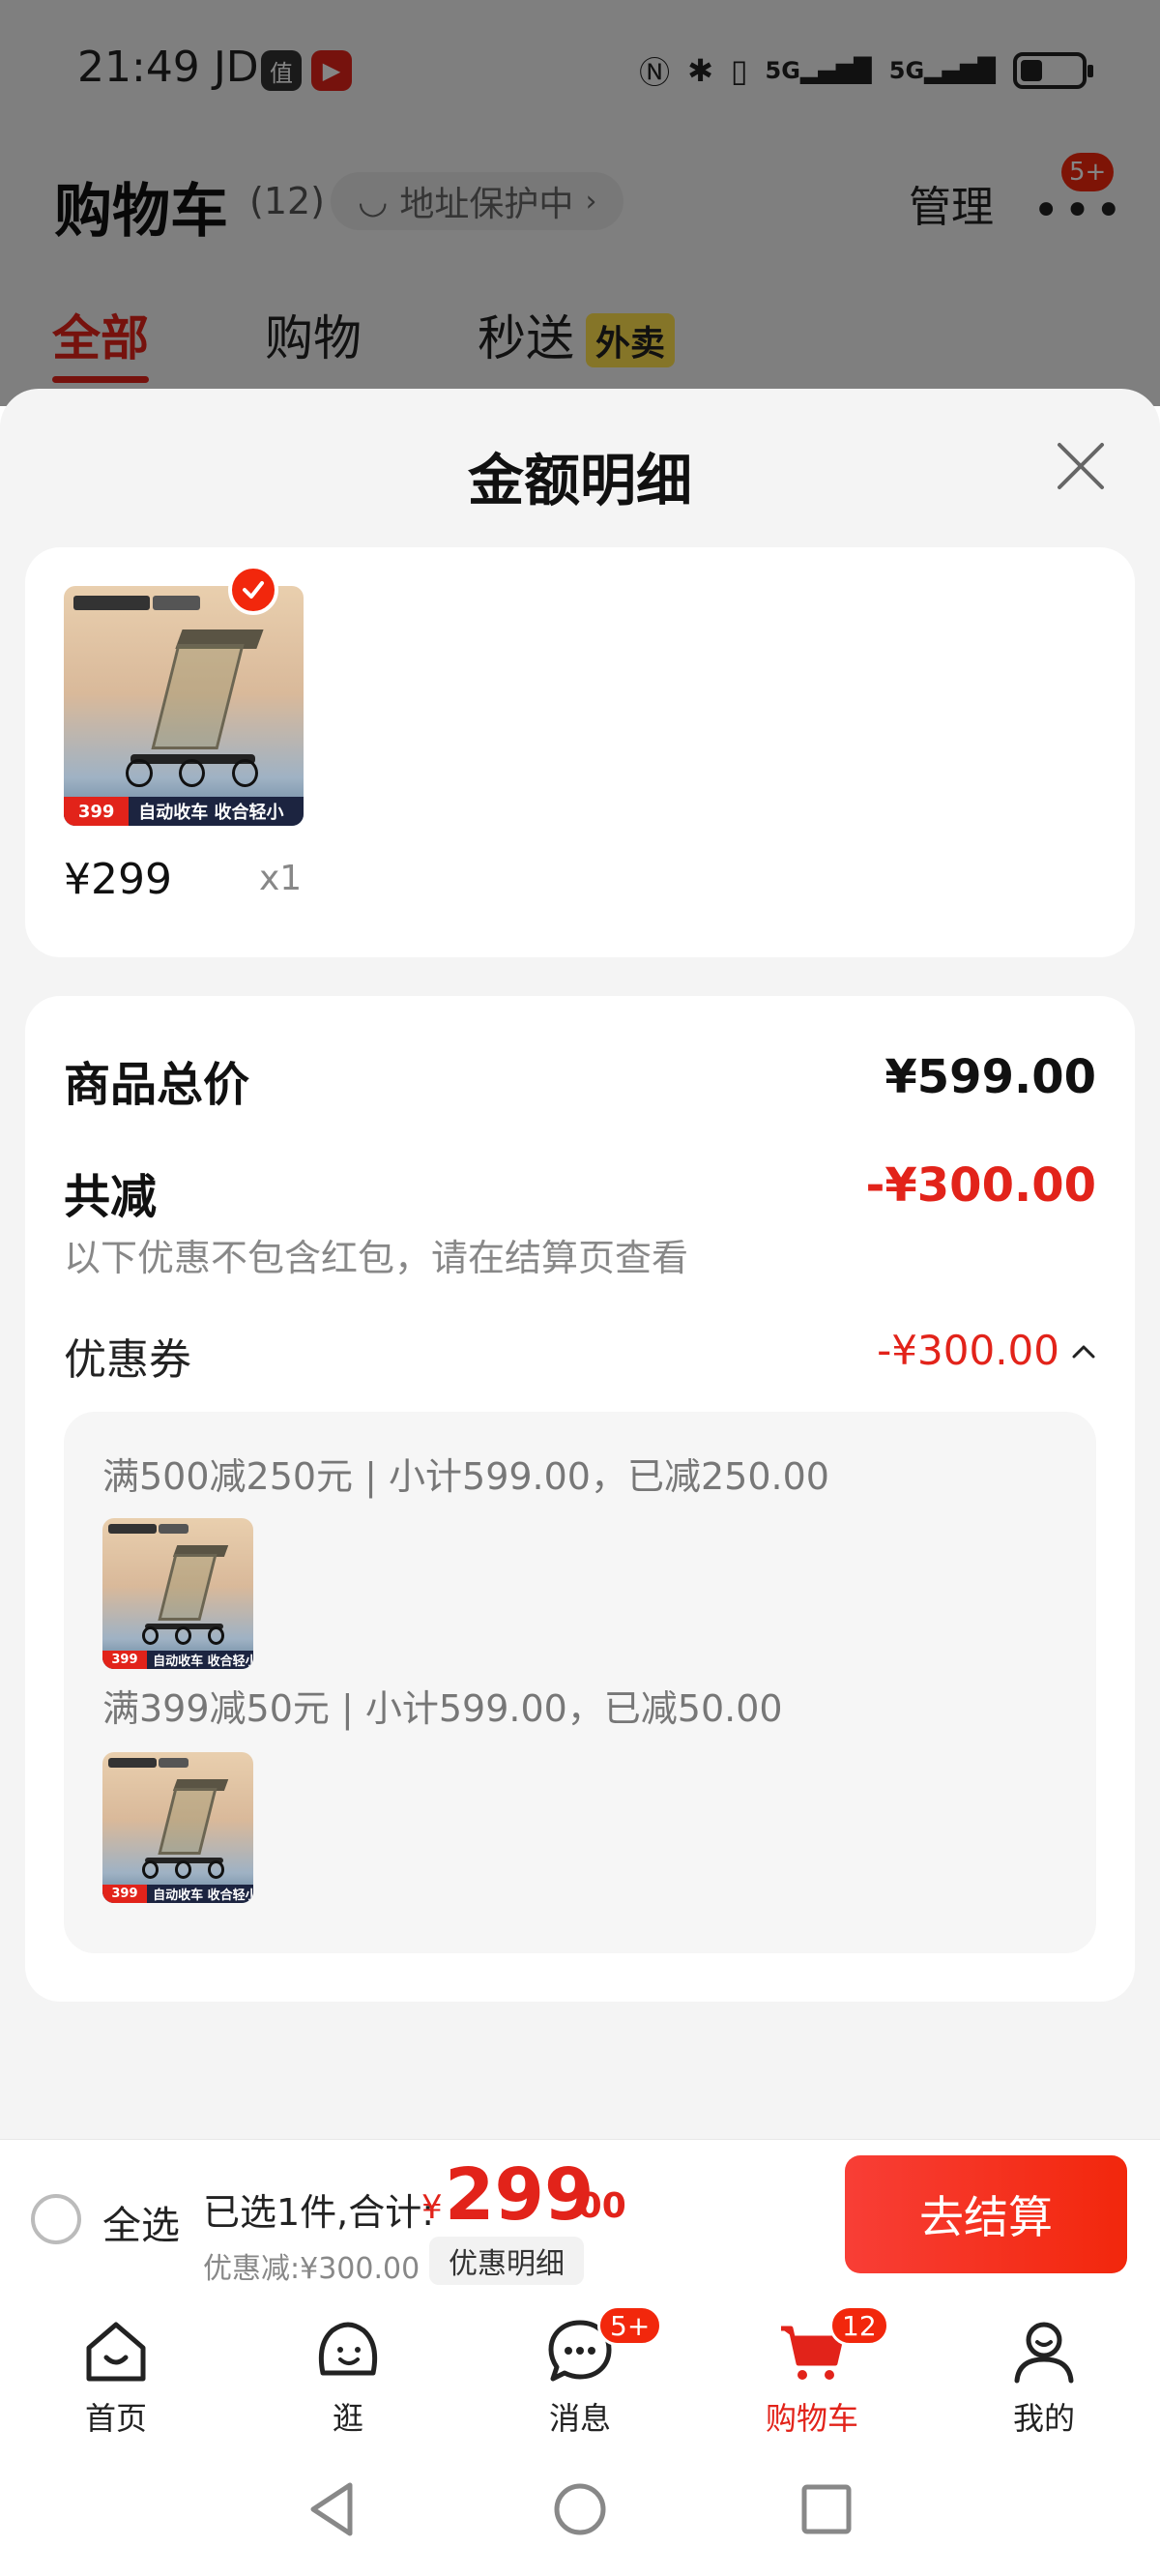 The height and width of the screenshot is (2576, 1160). What do you see at coordinates (465, 1476) in the screenshot?
I see `coupon-line: 满500减250元 | 小计599.00，已减250.00` at bounding box center [465, 1476].